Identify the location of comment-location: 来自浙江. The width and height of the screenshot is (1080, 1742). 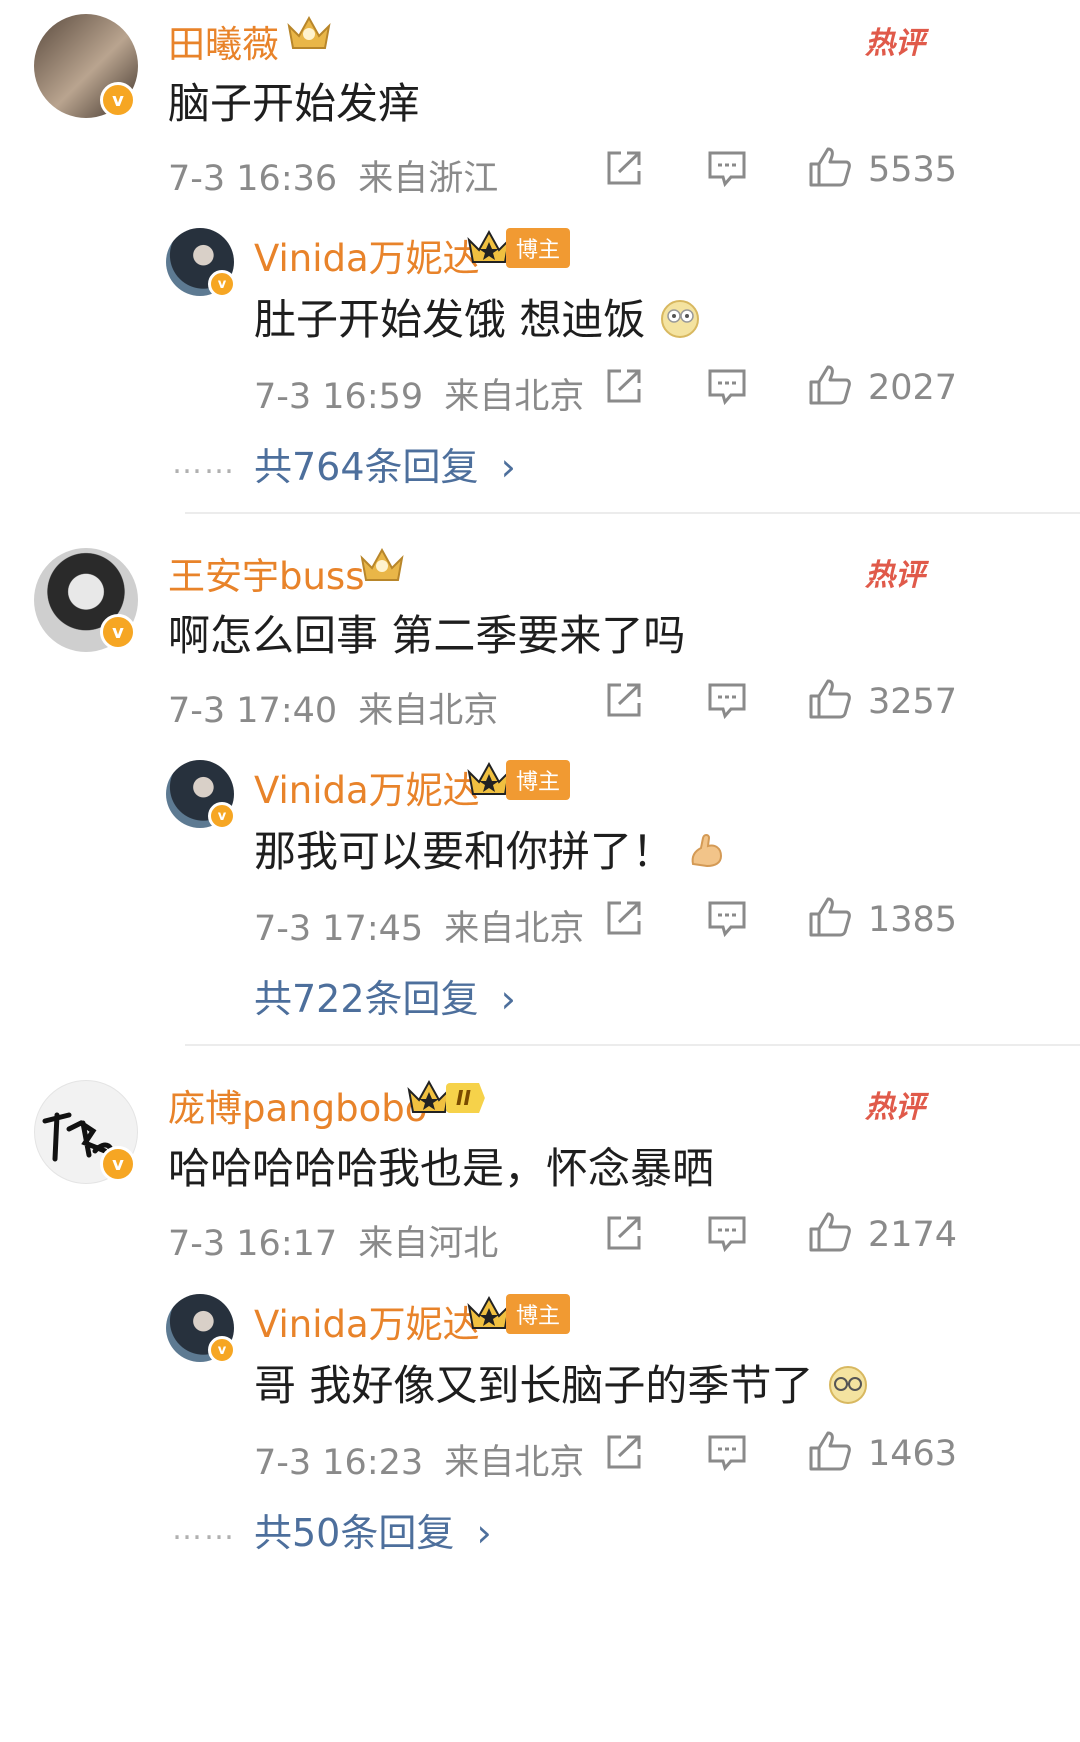
(428, 179).